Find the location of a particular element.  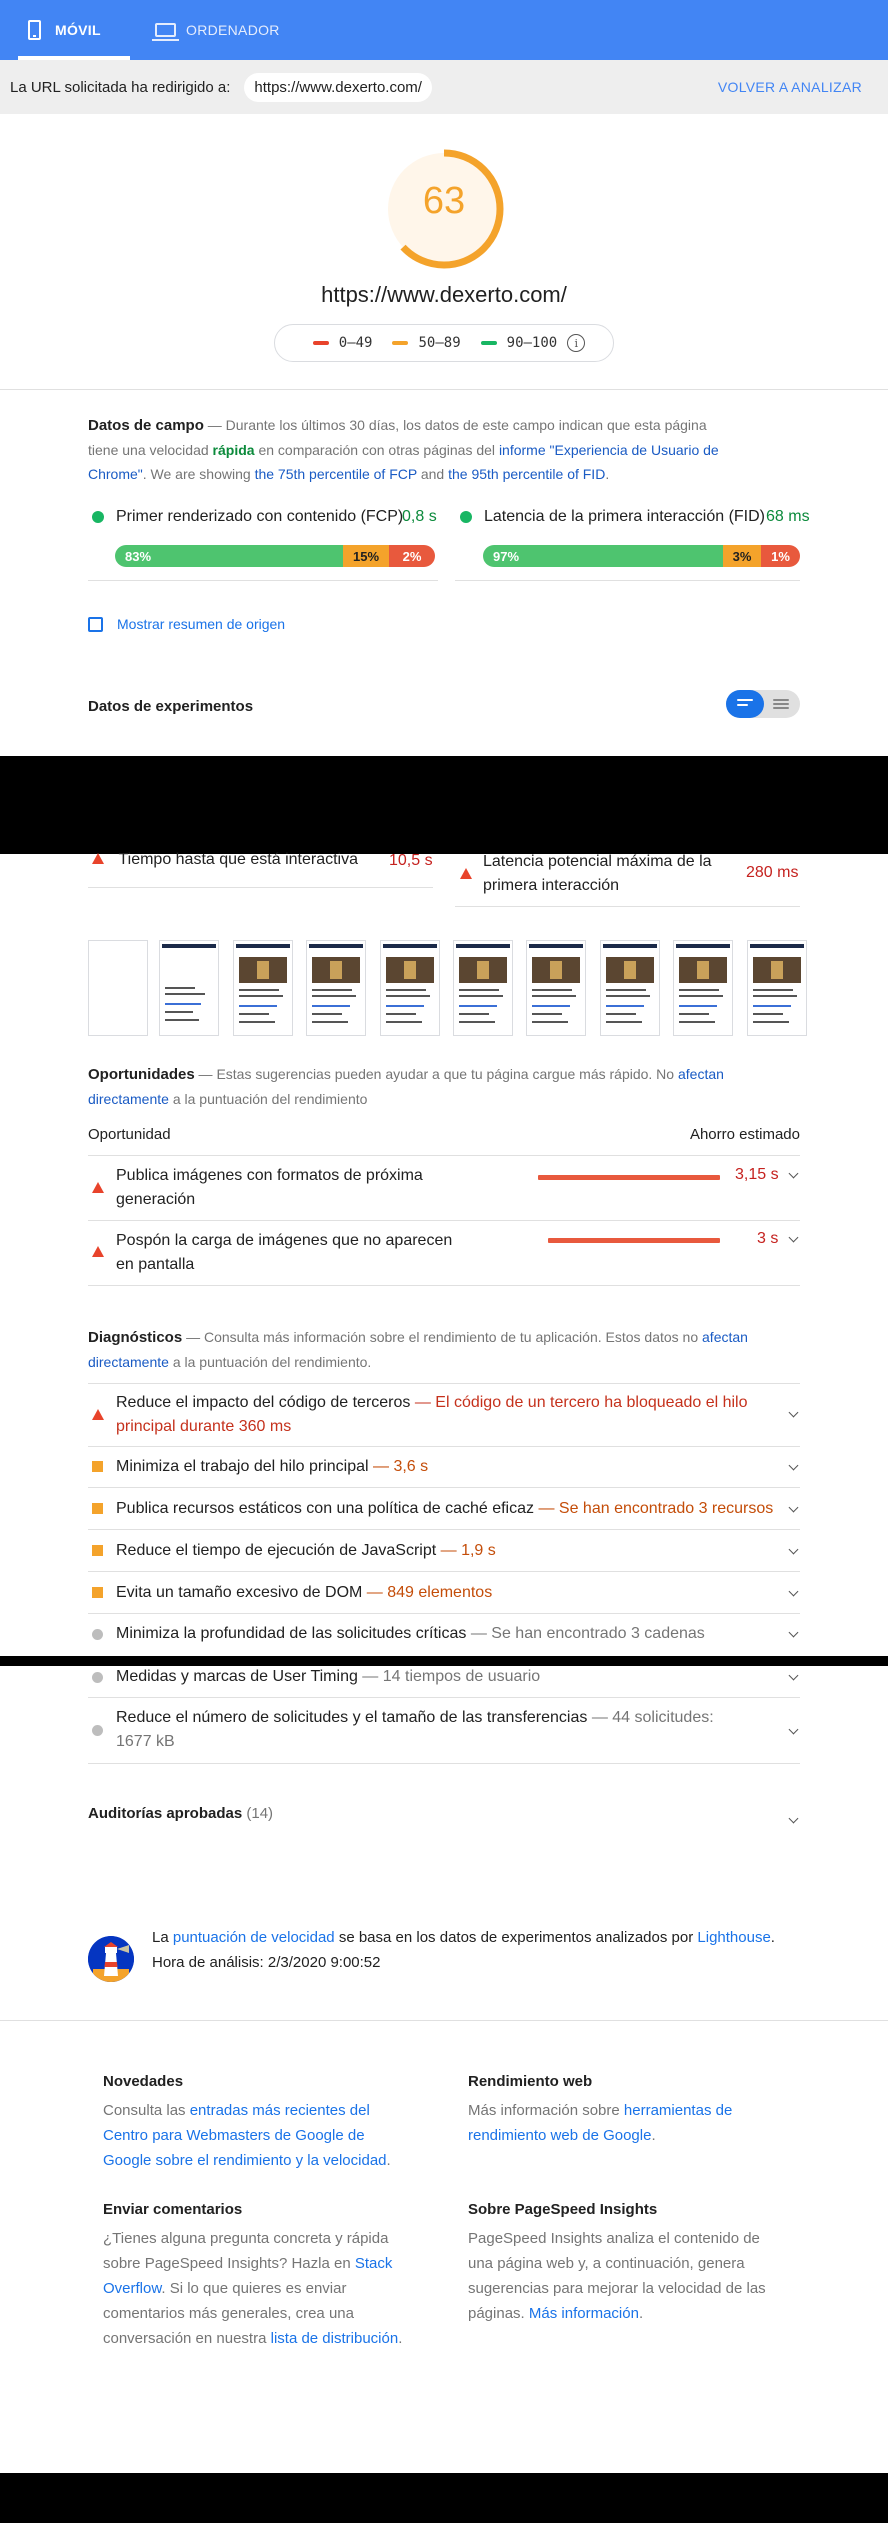

fcp-fast-segment: 83% is located at coordinates (229, 556).